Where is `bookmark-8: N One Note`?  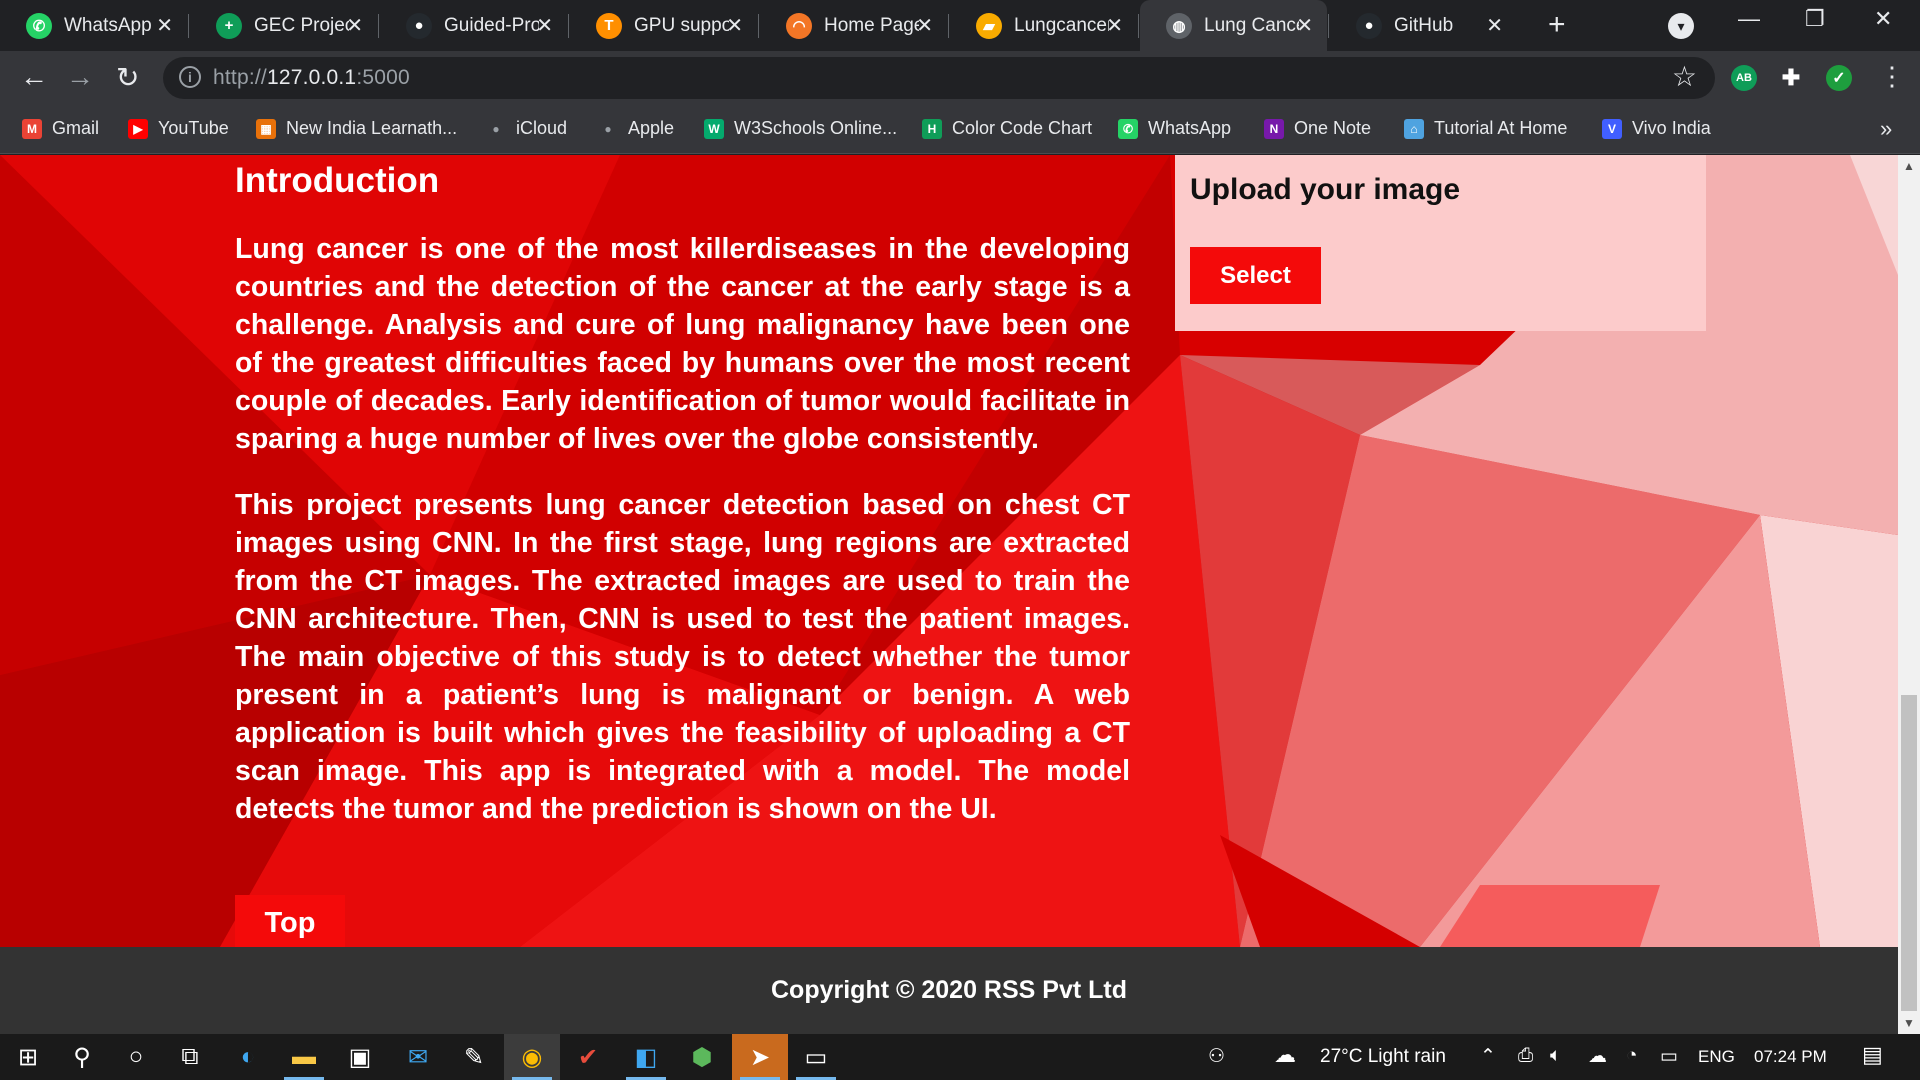 bookmark-8: N One Note is located at coordinates (1317, 128).